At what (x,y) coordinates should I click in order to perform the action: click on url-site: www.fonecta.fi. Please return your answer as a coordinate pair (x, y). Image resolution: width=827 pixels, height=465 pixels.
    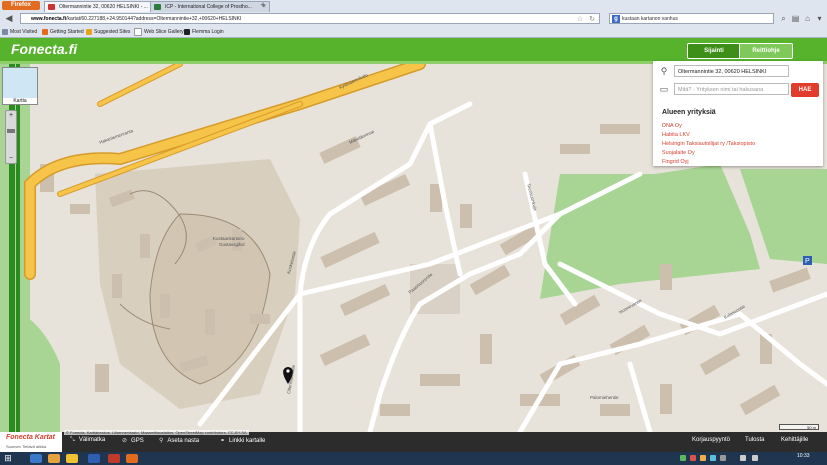
    Looking at the image, I should click on (49, 19).